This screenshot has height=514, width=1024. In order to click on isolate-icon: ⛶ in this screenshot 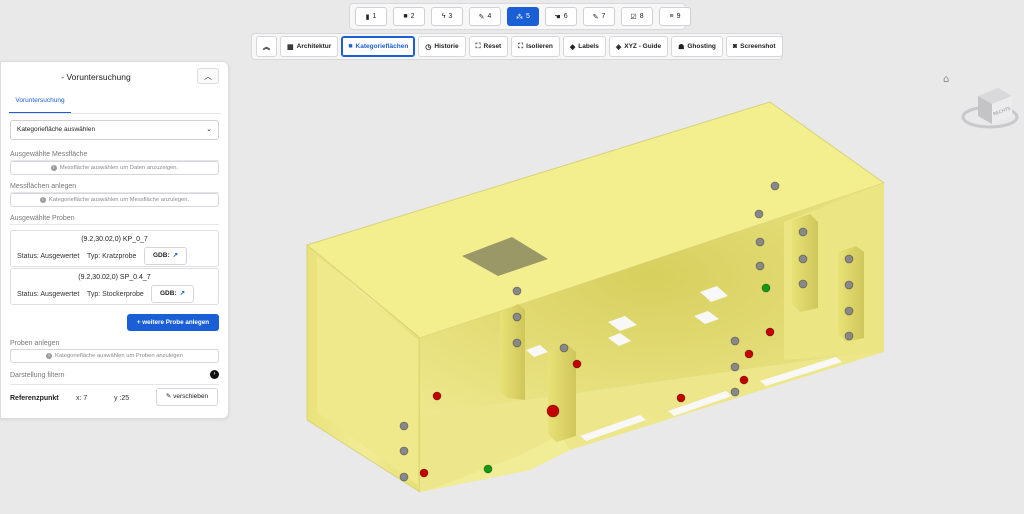, I will do `click(521, 46)`.